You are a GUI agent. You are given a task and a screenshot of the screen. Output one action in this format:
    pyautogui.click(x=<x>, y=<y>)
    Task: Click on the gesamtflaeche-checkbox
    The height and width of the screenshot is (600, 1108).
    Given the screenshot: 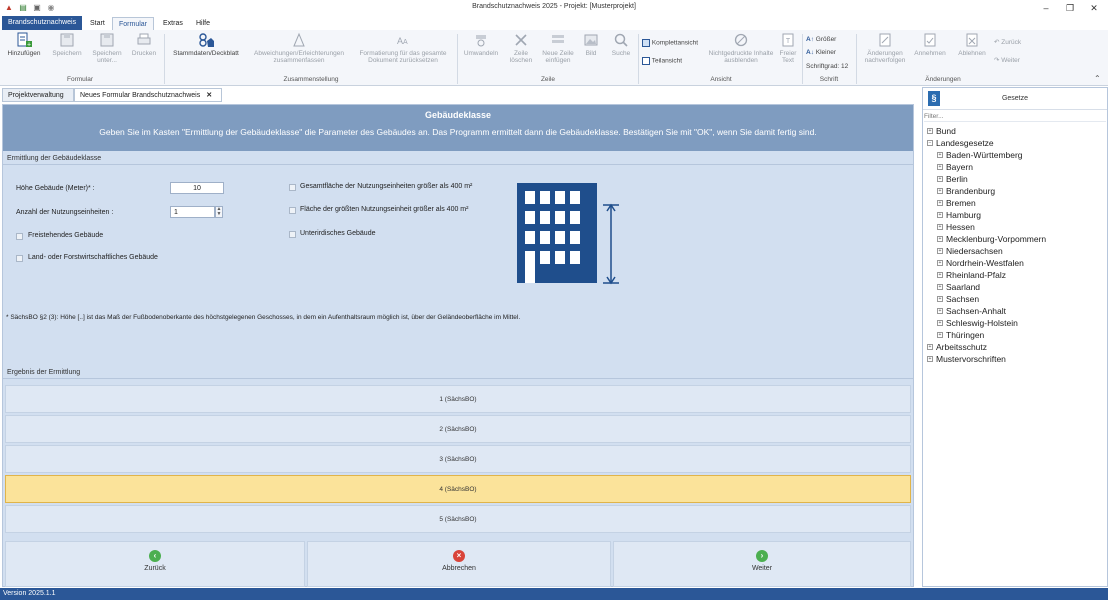 What is the action you would take?
    pyautogui.click(x=292, y=187)
    